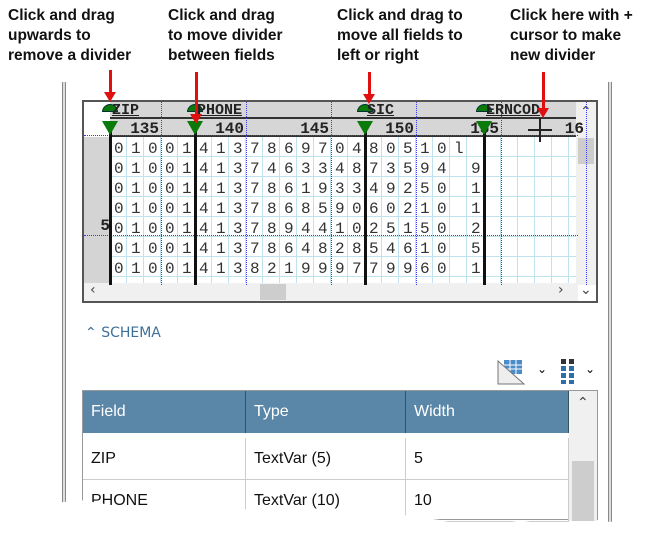 The width and height of the screenshot is (672, 541). I want to click on panel-right-border, so click(610, 306).